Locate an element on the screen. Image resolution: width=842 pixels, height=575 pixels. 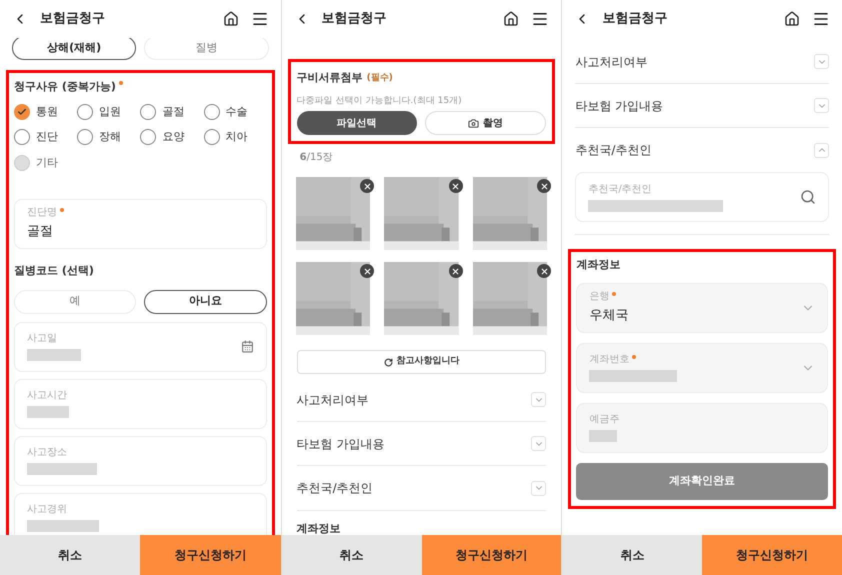
field-label: 진단명 is located at coordinates (42, 213).